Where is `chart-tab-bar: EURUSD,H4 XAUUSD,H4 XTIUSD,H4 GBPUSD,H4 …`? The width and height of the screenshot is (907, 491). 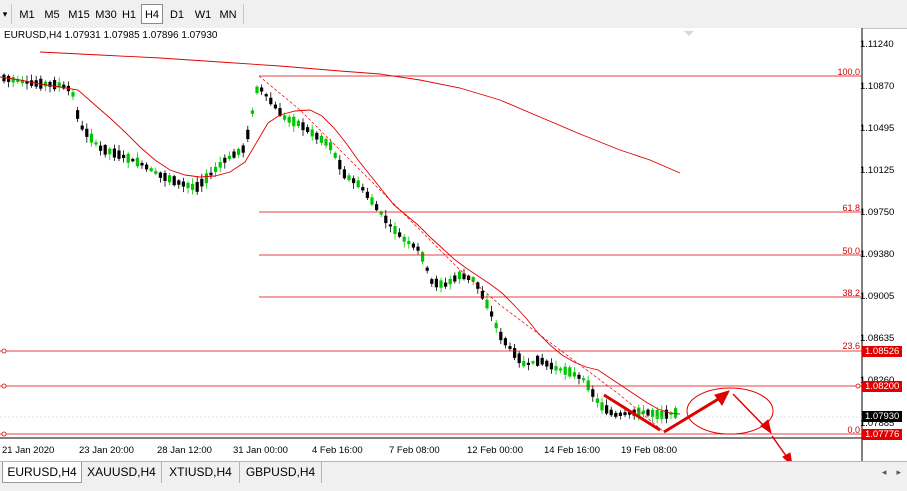
chart-tab-bar: EURUSD,H4 XAUUSD,H4 XTIUSD,H4 GBPUSD,H4 … is located at coordinates (453, 472).